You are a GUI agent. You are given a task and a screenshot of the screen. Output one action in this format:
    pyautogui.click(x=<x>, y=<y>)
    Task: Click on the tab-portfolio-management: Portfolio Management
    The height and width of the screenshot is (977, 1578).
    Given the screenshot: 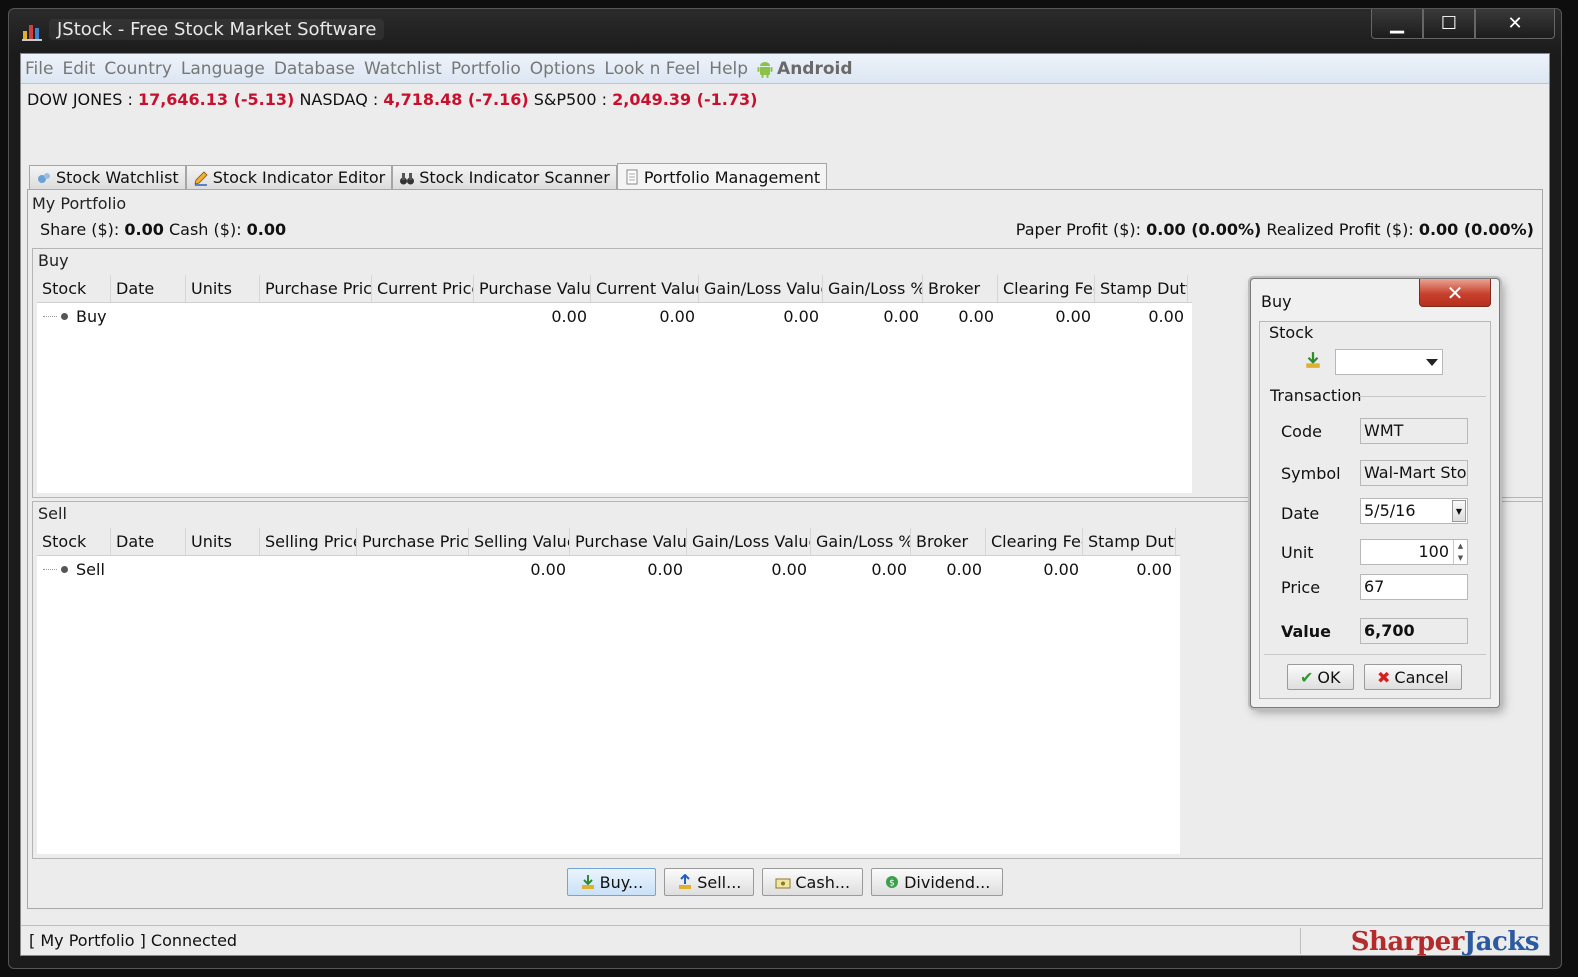 What is the action you would take?
    pyautogui.click(x=722, y=176)
    